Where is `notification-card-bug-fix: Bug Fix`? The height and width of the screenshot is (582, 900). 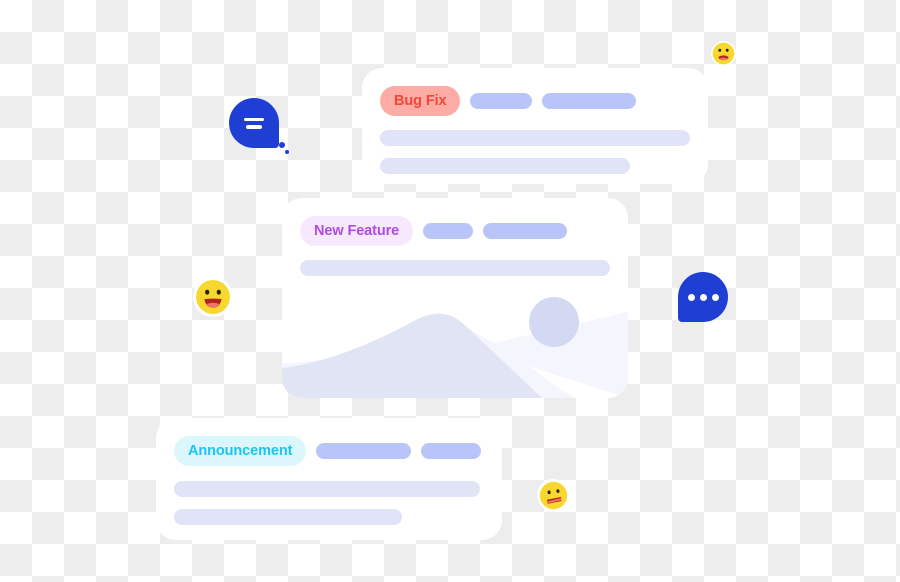
notification-card-bug-fix: Bug Fix is located at coordinates (535, 126).